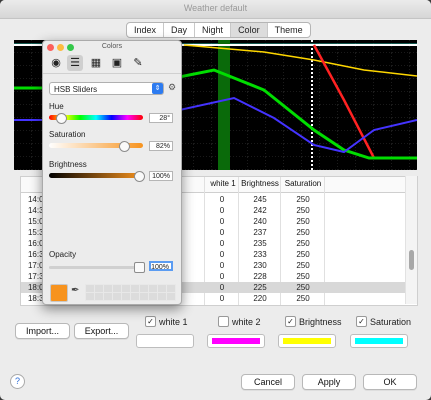 The image size is (431, 400). Describe the element at coordinates (303, 183) in the screenshot. I see `column-header-saturation: Saturation` at that location.